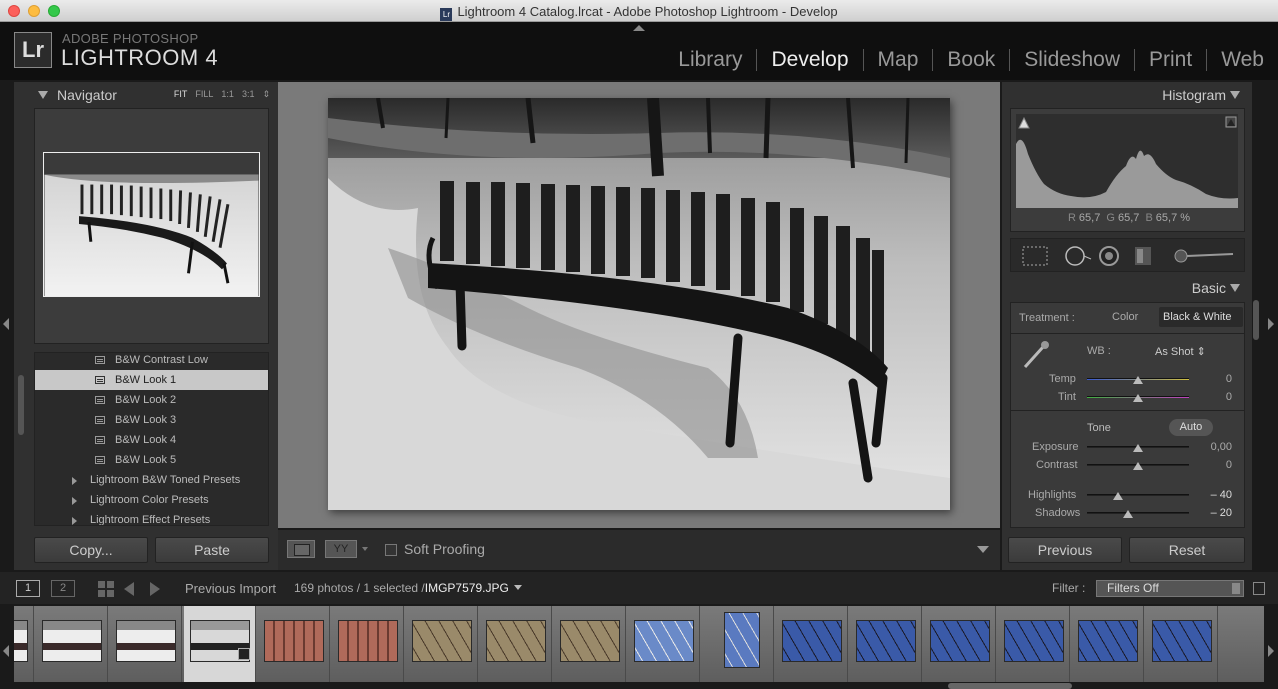 The width and height of the screenshot is (1278, 689). Describe the element at coordinates (1271, 324) in the screenshot. I see `right-panel-toggle-arrow` at that location.